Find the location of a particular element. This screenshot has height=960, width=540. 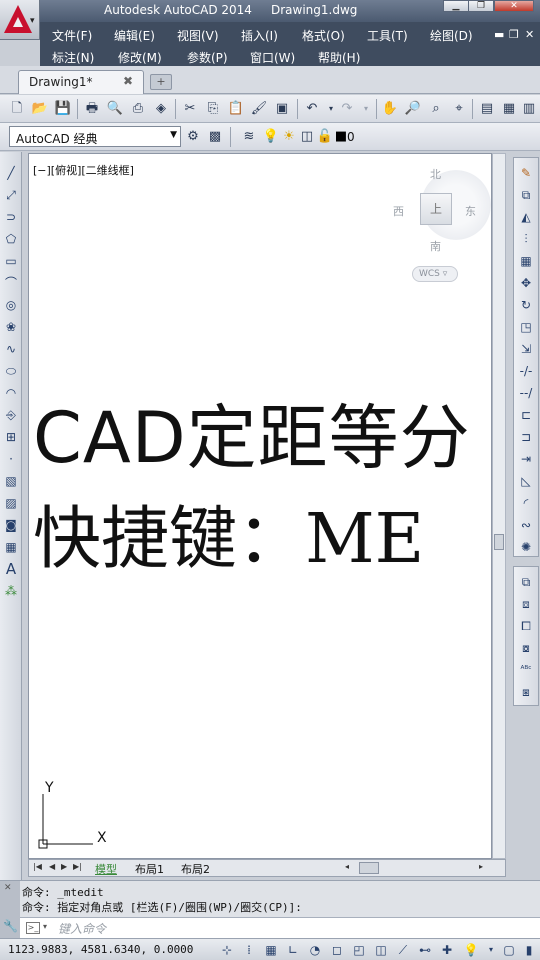

vertical-scrollbar is located at coordinates (499, 506).